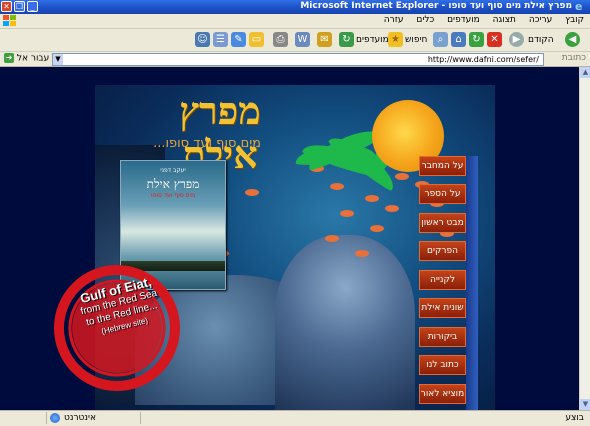 This screenshot has height=426, width=590. I want to click on nav-write-us: כתוב לנו, so click(442, 365).